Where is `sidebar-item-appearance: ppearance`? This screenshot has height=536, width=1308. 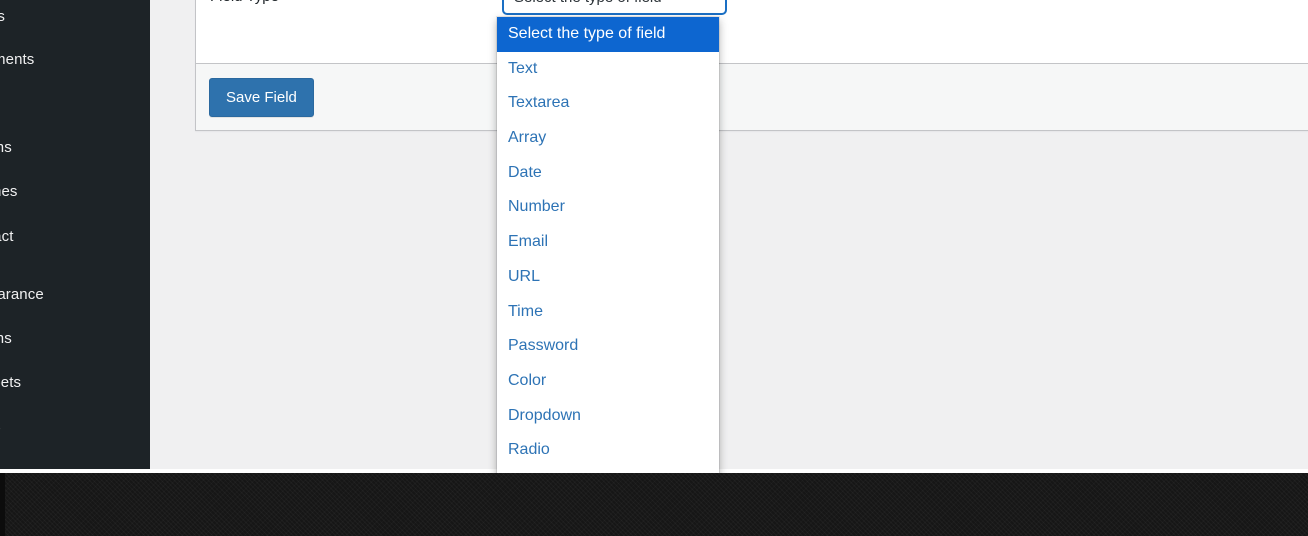 sidebar-item-appearance: ppearance is located at coordinates (75, 295).